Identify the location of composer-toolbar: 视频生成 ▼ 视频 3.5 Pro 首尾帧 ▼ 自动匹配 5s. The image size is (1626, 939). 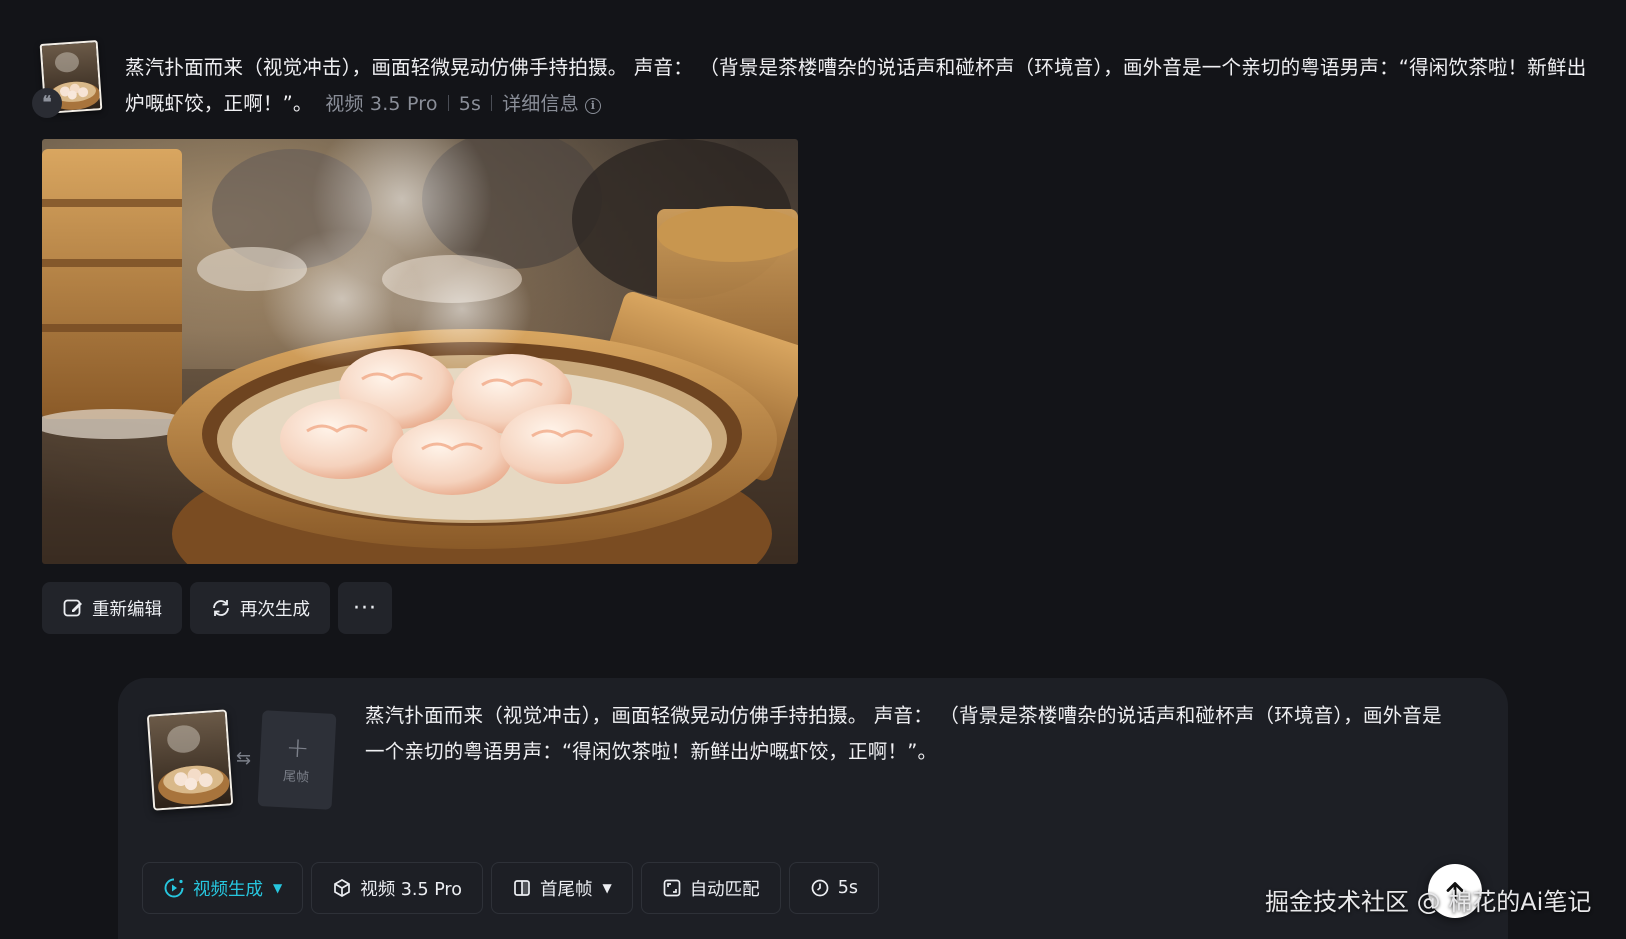
(510, 888).